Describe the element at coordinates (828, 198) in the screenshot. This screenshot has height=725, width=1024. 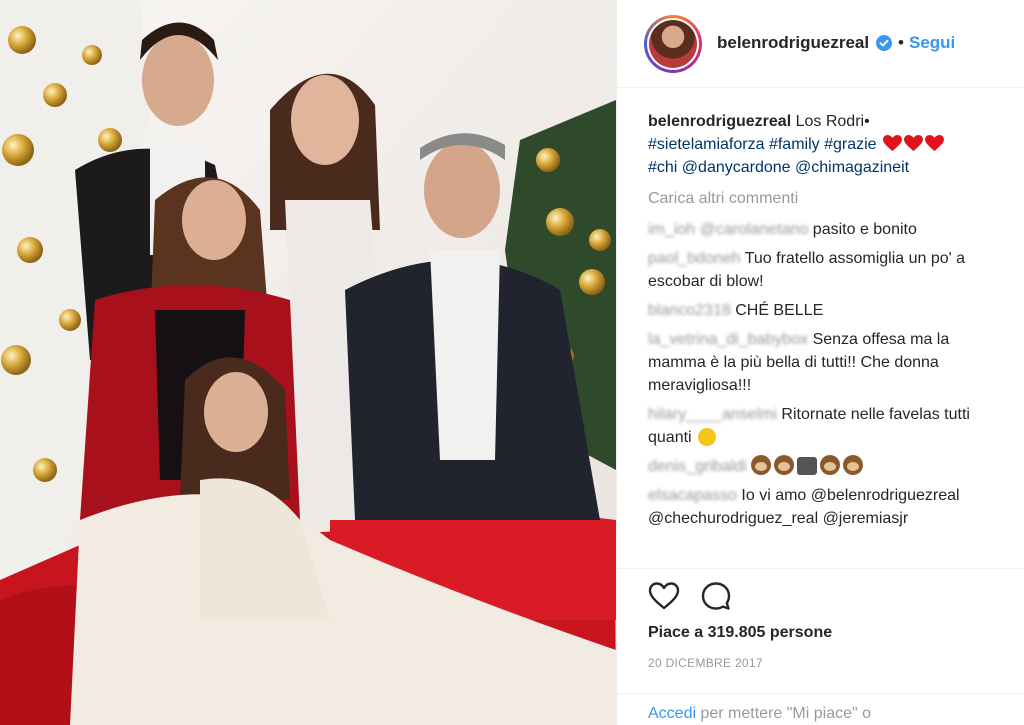
I see `load-more-comments: Carica altri commenti` at that location.